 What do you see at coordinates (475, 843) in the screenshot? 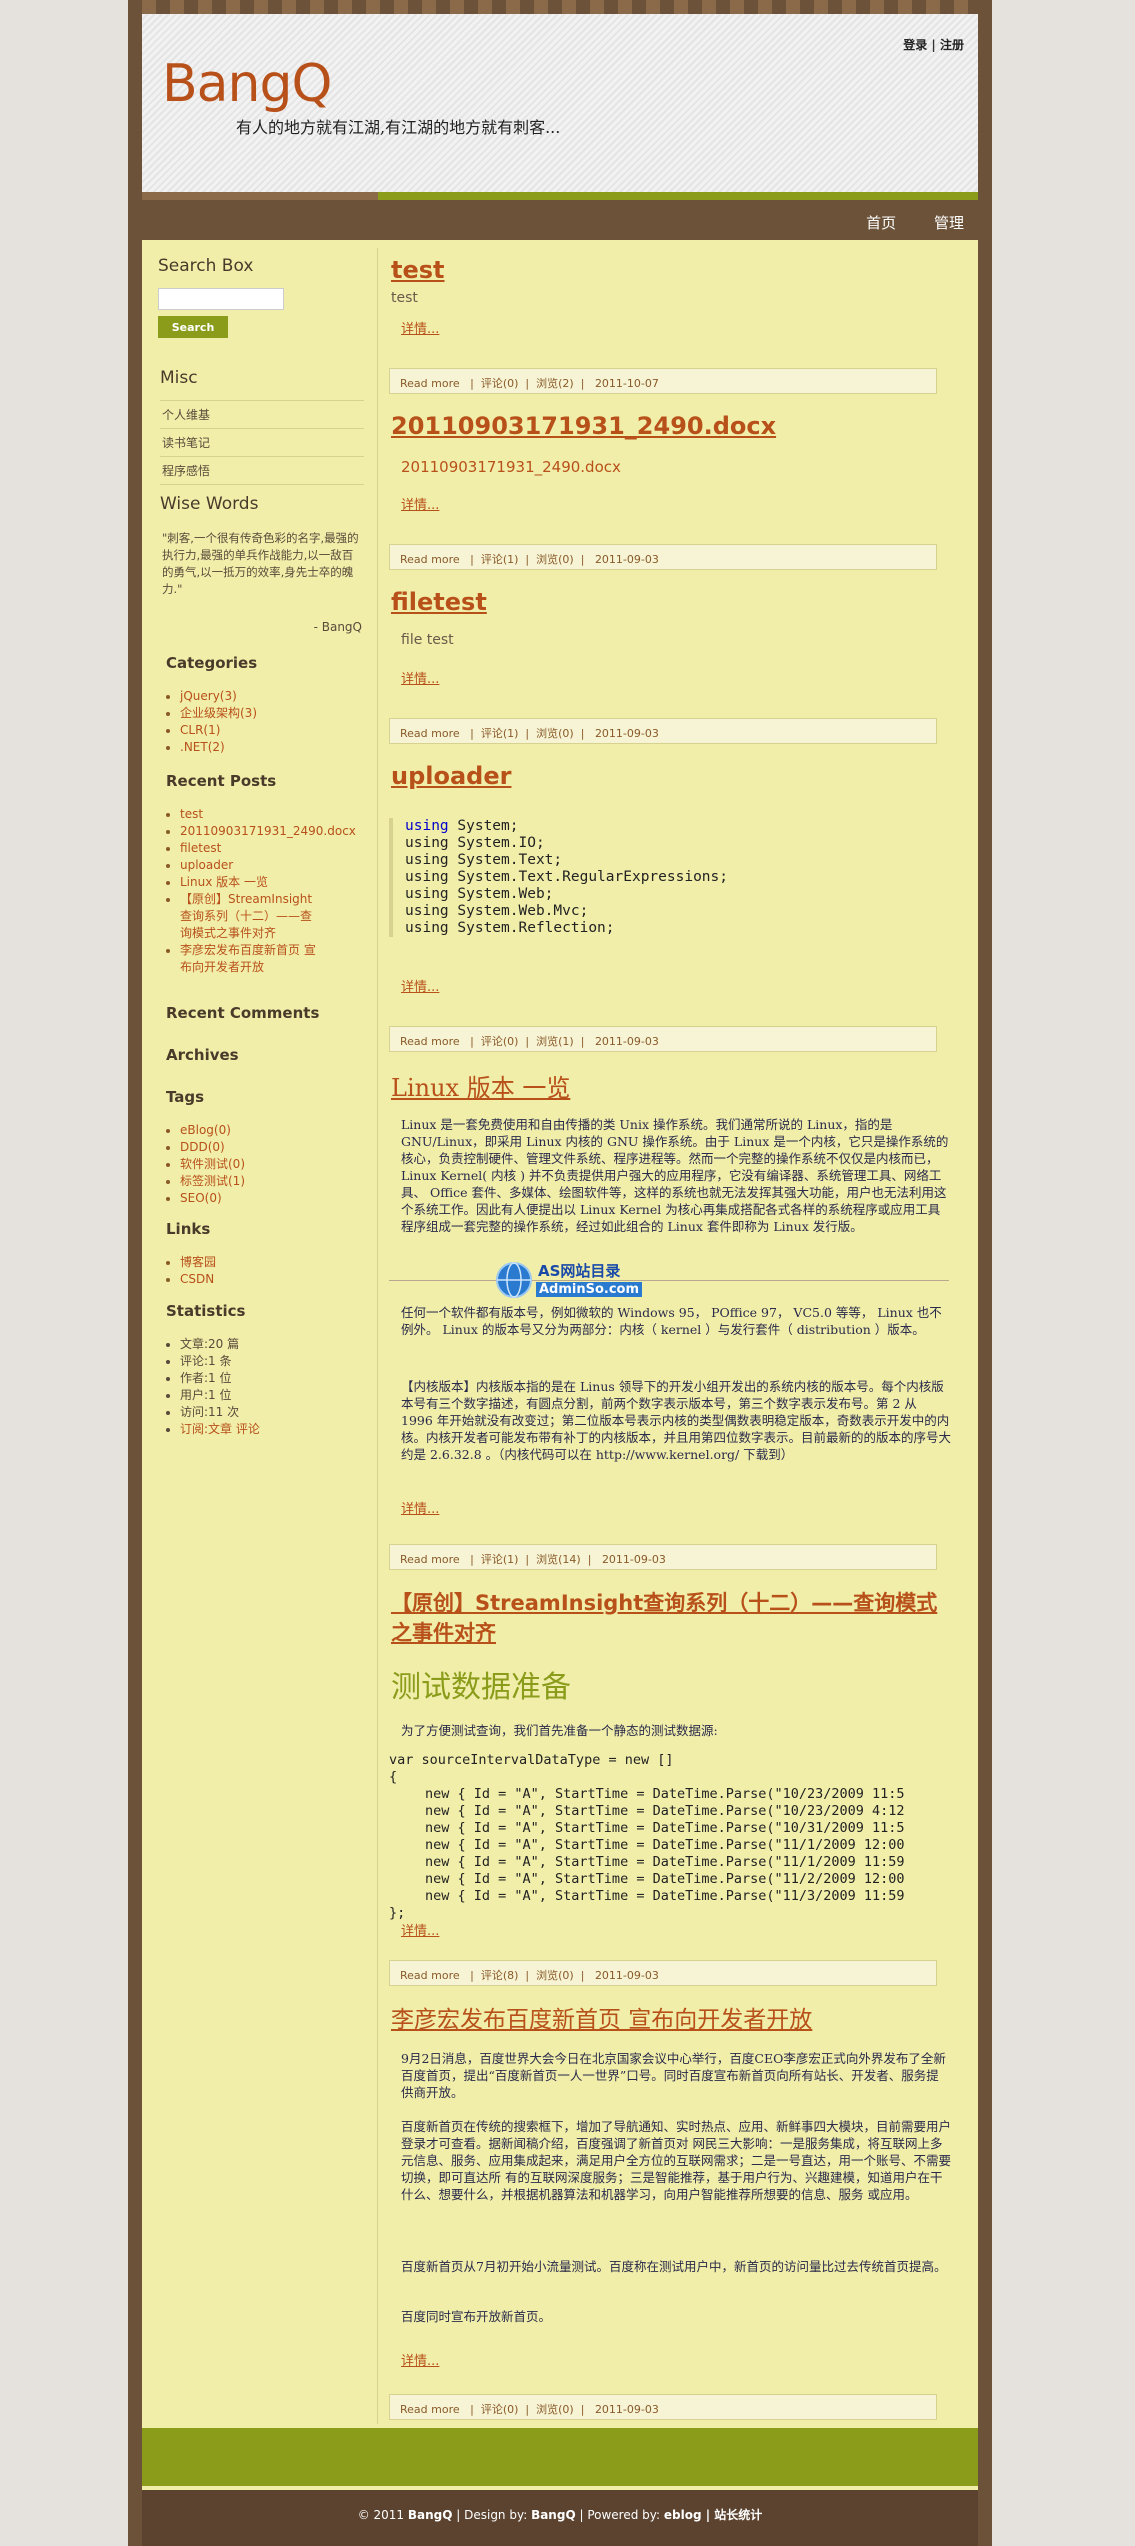
I see `code-line: using System.IO;` at bounding box center [475, 843].